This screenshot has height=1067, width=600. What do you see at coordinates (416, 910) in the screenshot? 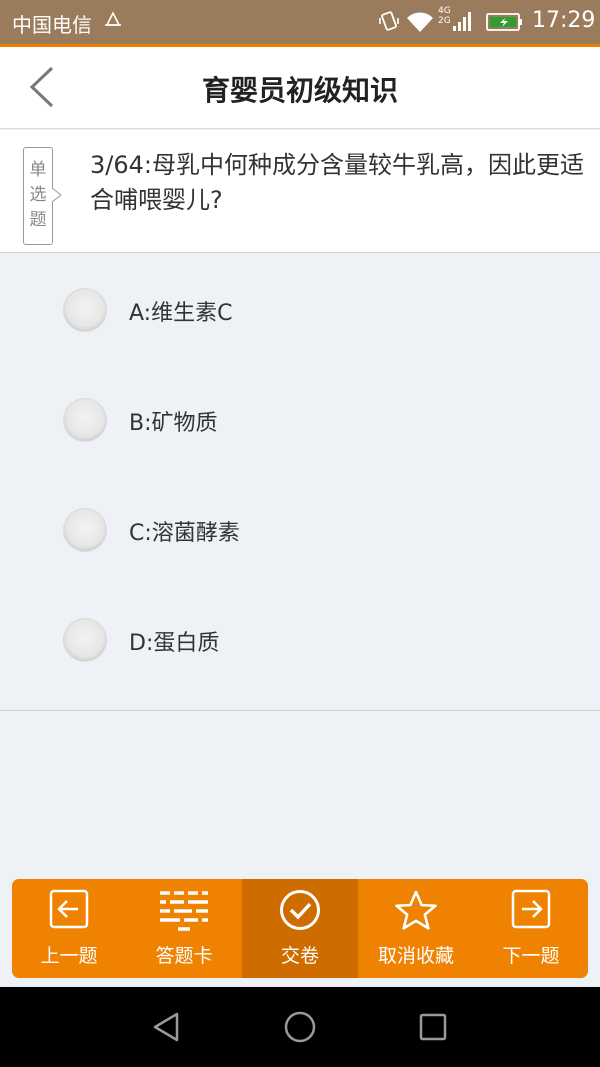
I see `star-icon` at bounding box center [416, 910].